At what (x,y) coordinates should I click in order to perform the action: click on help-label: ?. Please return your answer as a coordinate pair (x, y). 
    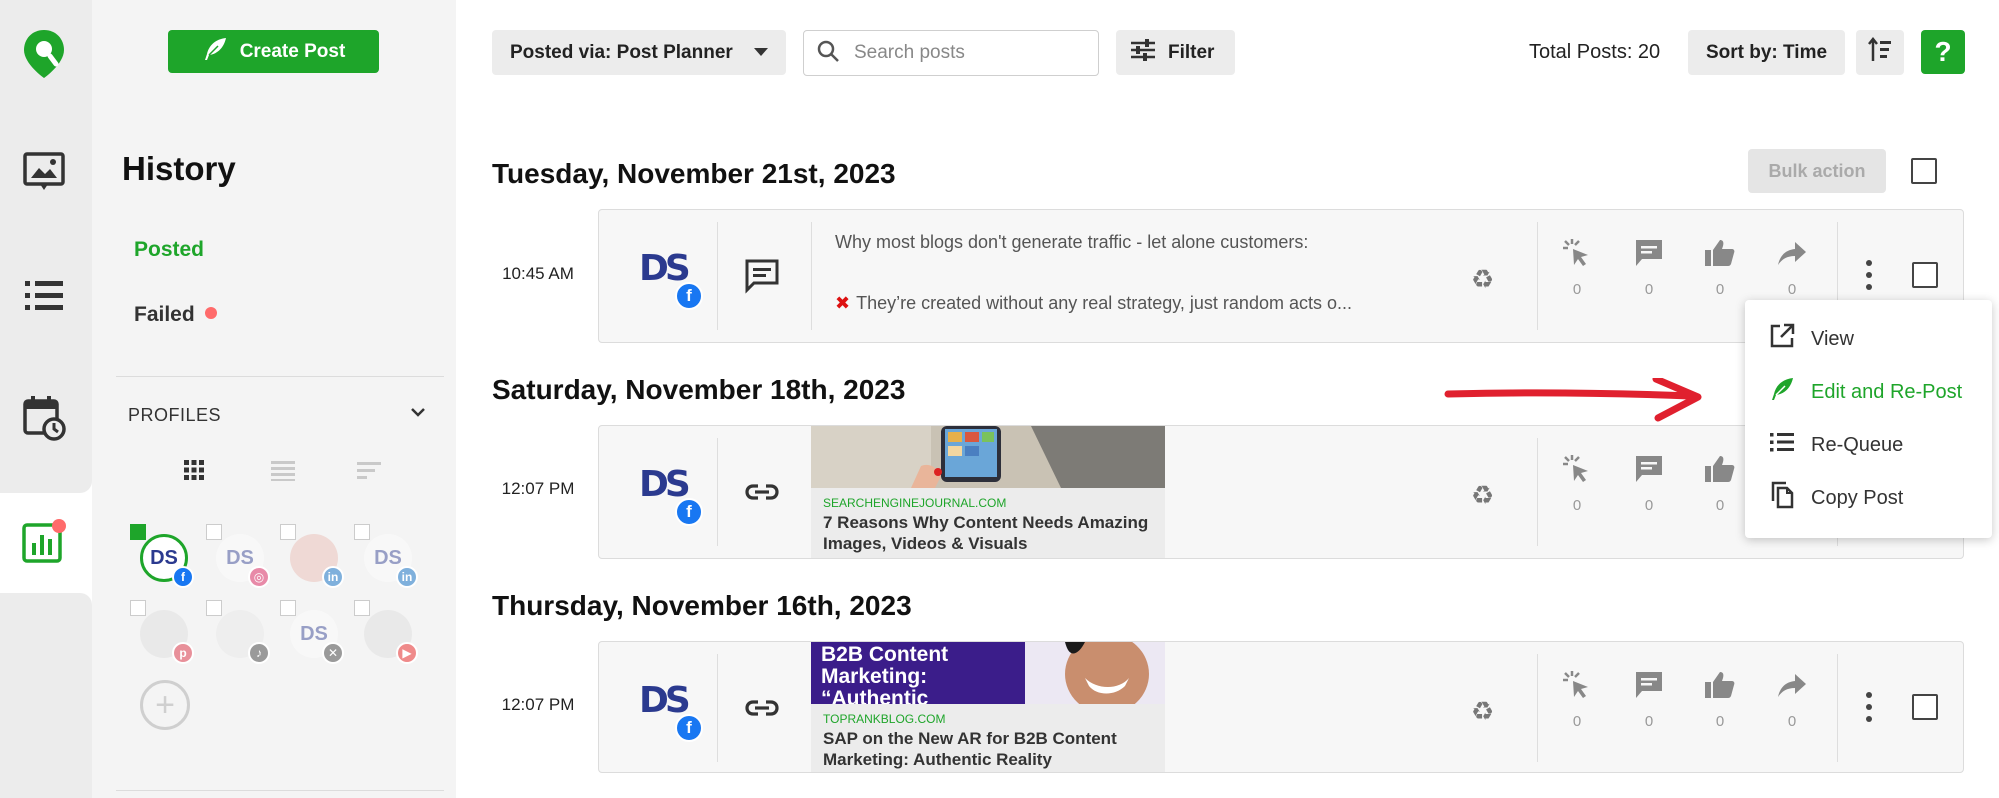
    Looking at the image, I should click on (1943, 51).